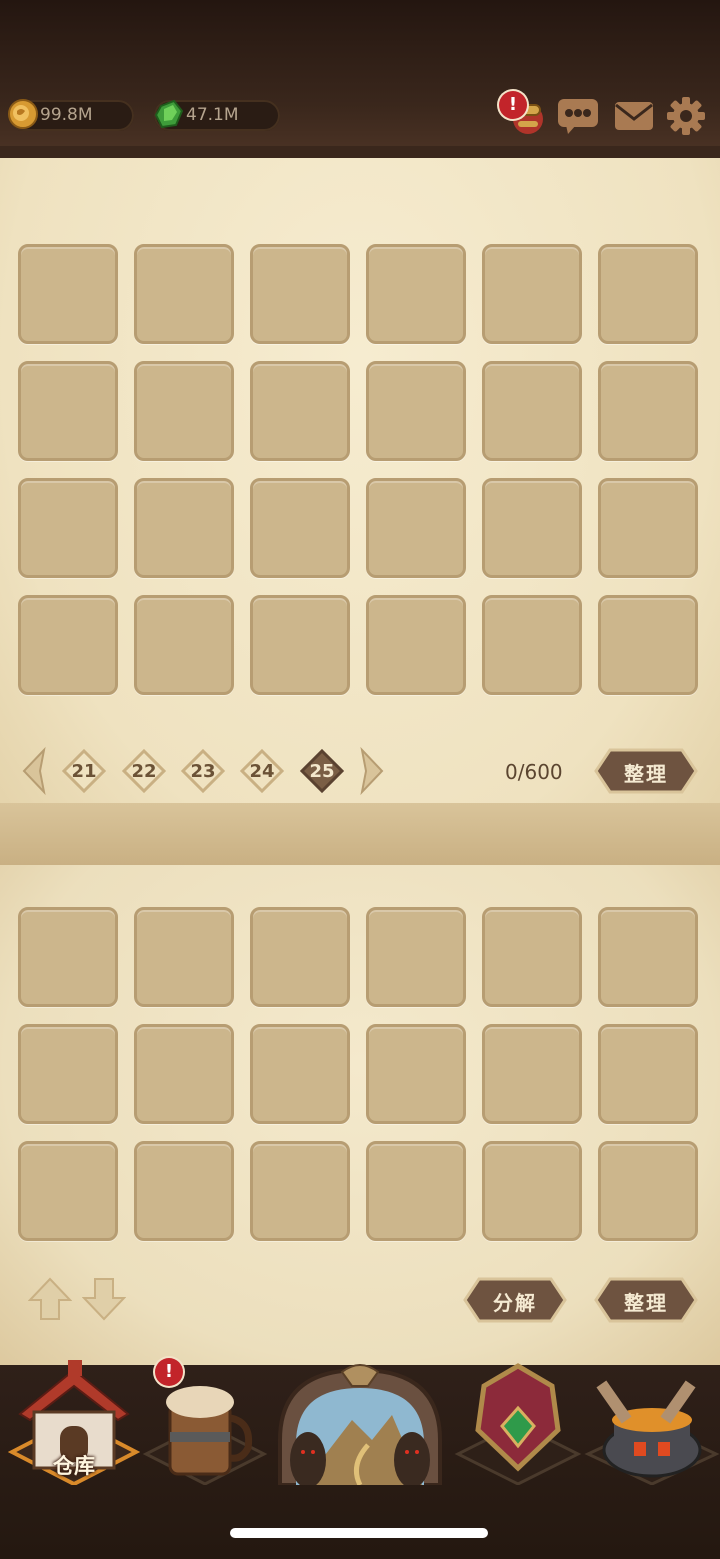 The width and height of the screenshot is (720, 1559). What do you see at coordinates (169, 114) in the screenshot?
I see `gem-icon` at bounding box center [169, 114].